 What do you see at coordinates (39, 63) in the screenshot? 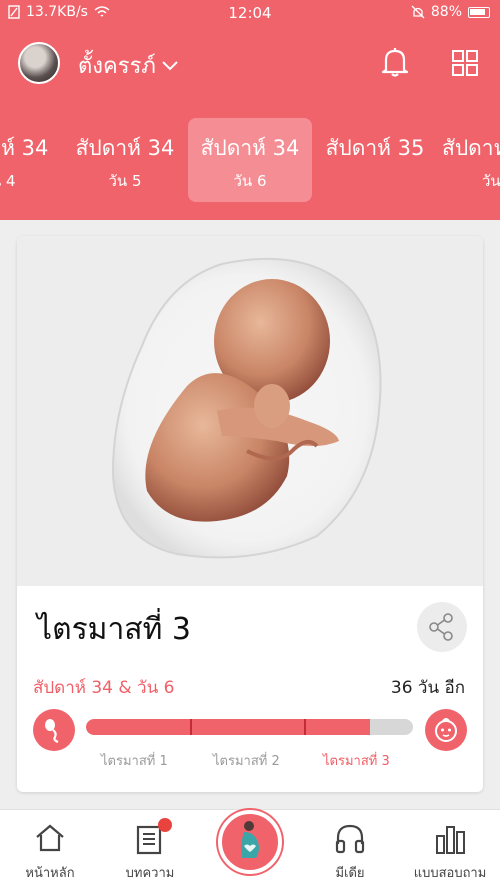
I see `avatar` at bounding box center [39, 63].